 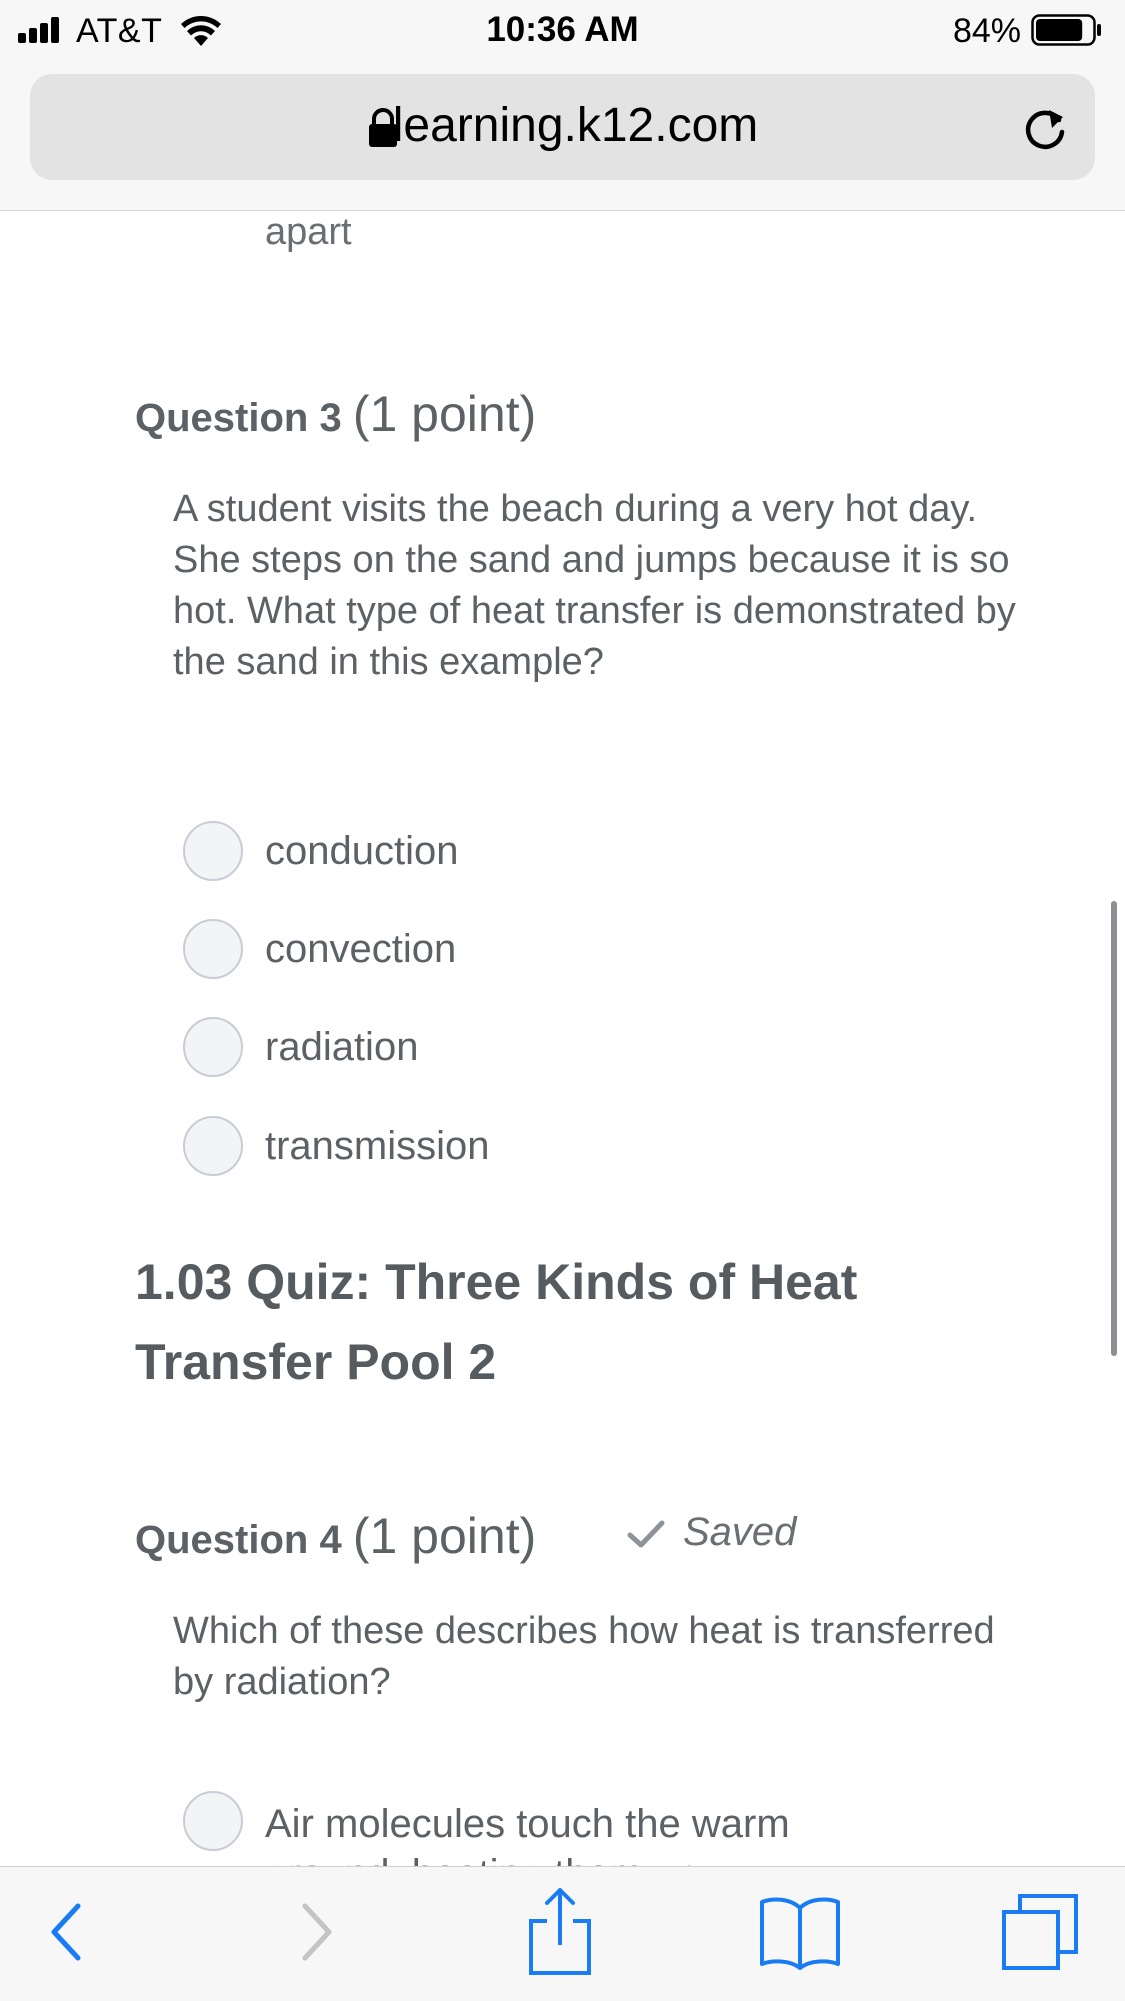 I want to click on url-text: learning.k12.com, so click(x=562, y=125).